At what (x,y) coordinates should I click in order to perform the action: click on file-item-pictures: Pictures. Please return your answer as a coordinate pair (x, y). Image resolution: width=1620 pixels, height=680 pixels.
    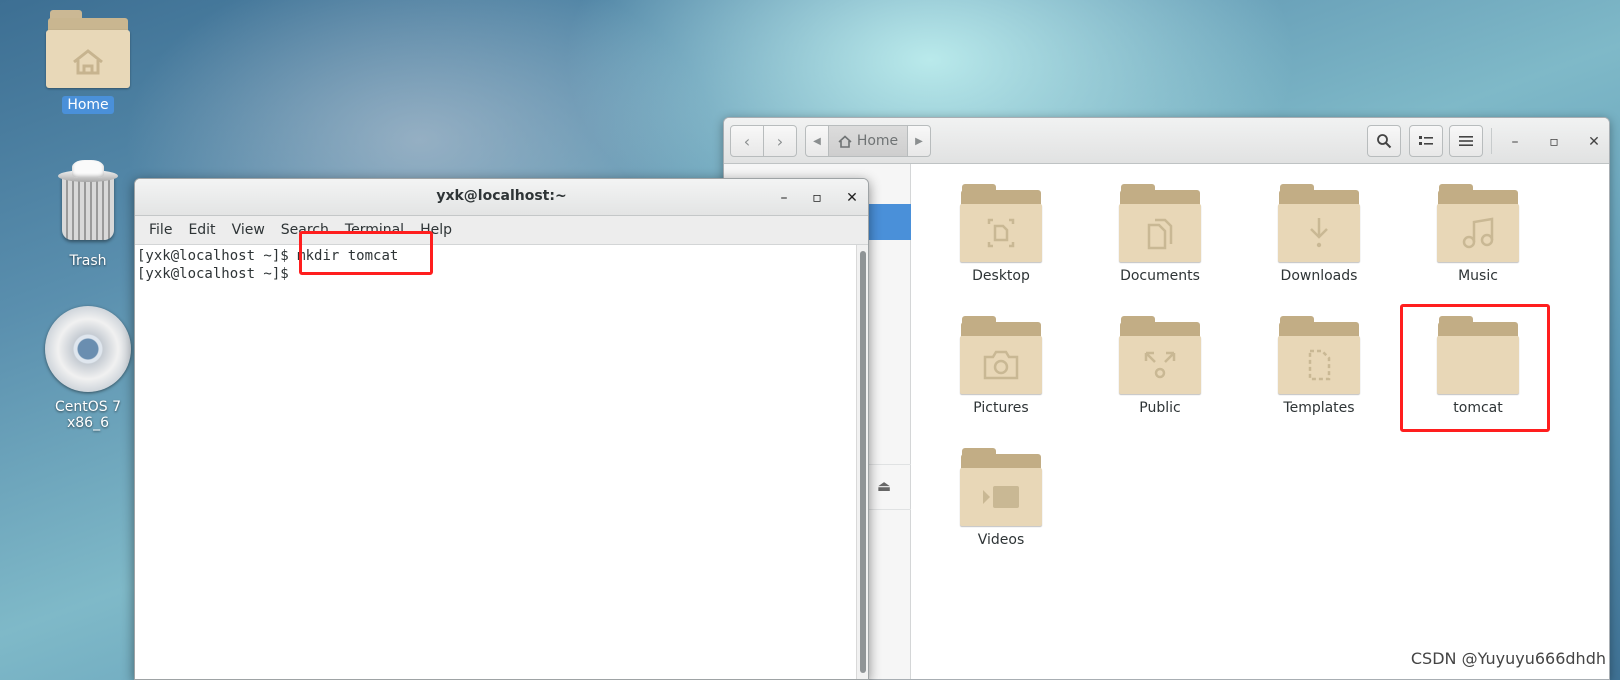
    Looking at the image, I should click on (1001, 365).